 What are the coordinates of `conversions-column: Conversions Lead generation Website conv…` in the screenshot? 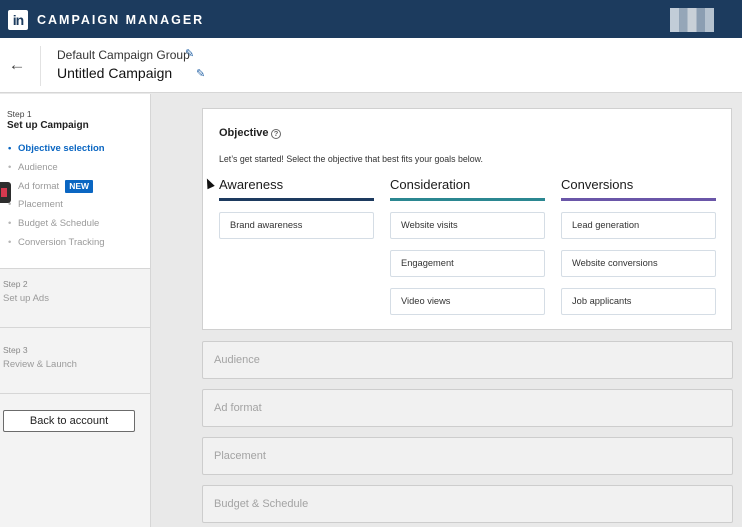 It's located at (638, 246).